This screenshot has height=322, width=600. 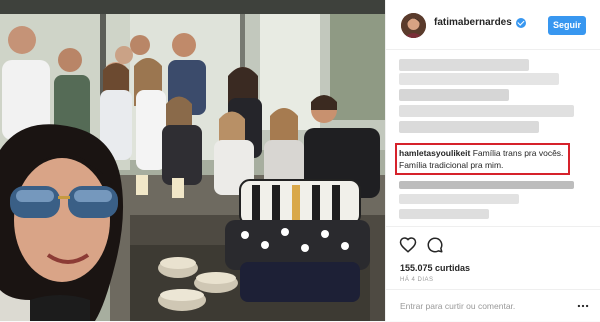 What do you see at coordinates (434, 153) in the screenshot?
I see `comment-author: hamletasyoulikeit` at bounding box center [434, 153].